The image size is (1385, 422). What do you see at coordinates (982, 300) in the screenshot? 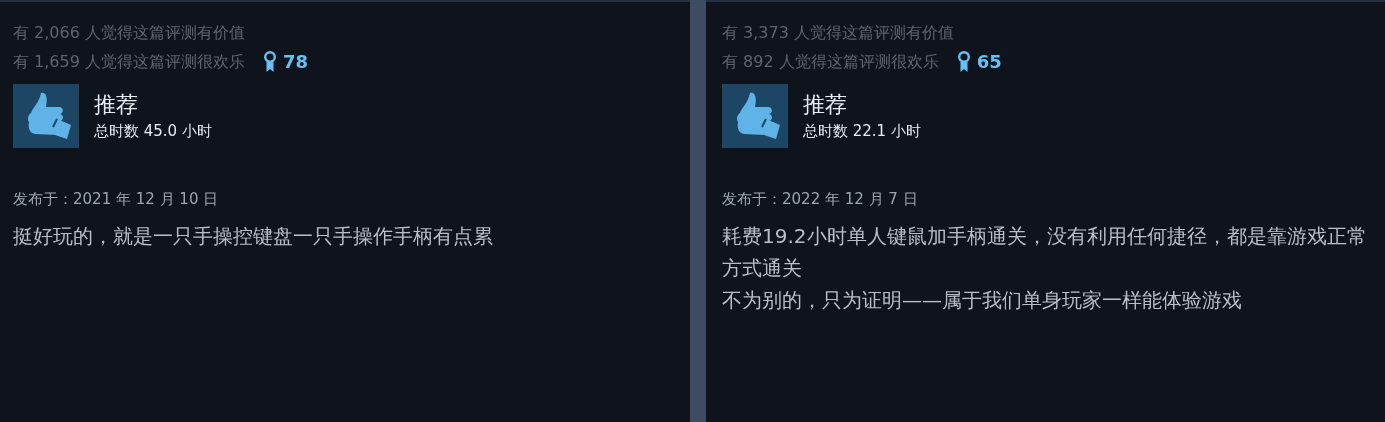
I see `review-text: 不为别的，只为证明——属于我们单身玩家一样能体验游戏` at bounding box center [982, 300].